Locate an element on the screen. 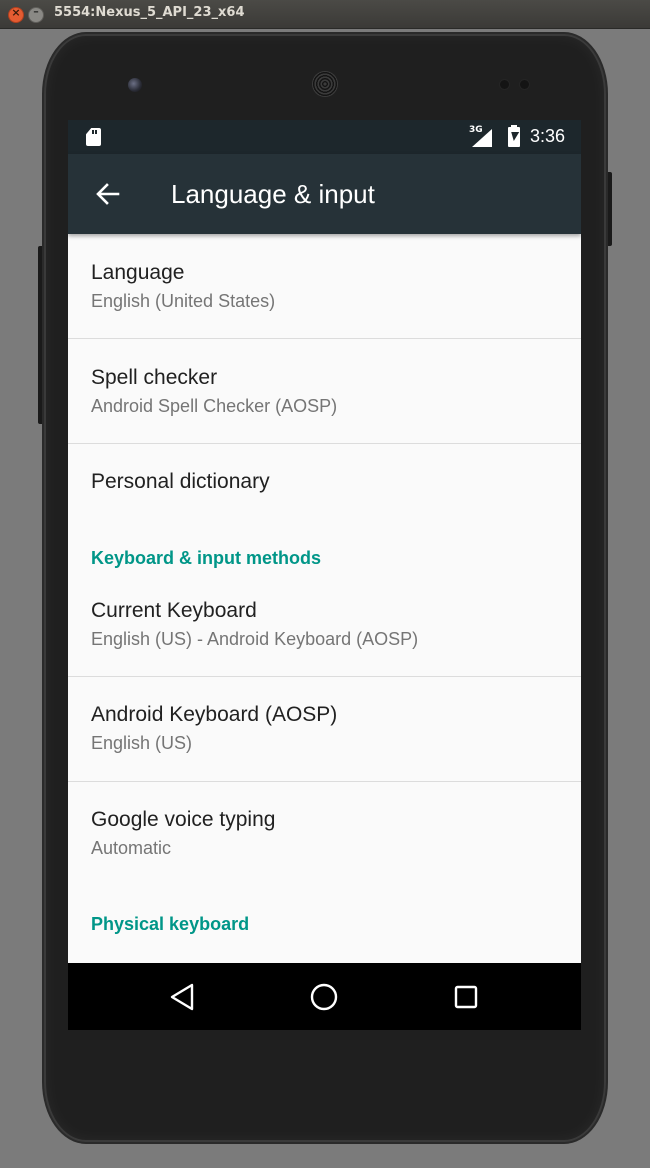  navigation-bar is located at coordinates (324, 996).